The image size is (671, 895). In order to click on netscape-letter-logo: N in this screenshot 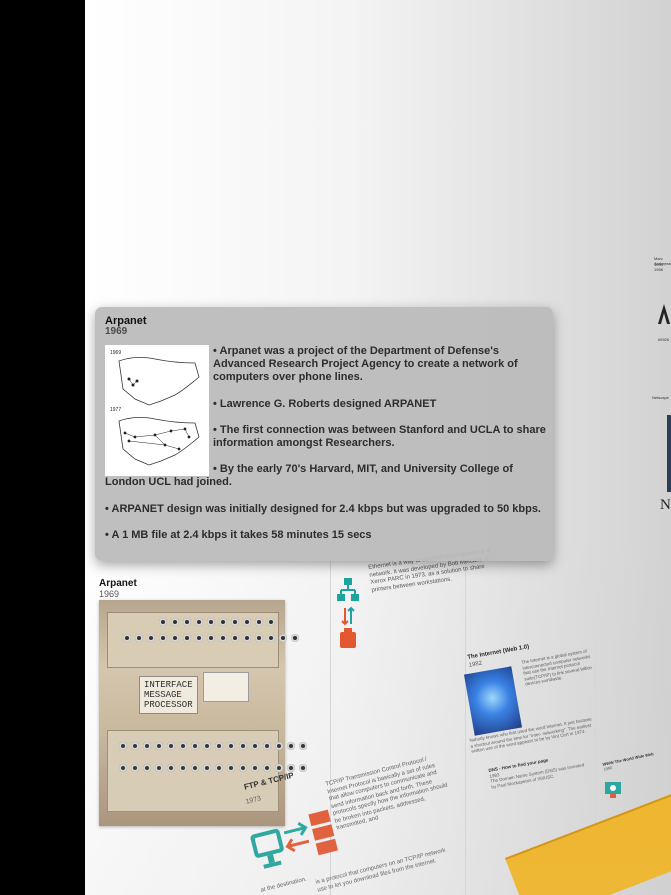, I will do `click(665, 505)`.